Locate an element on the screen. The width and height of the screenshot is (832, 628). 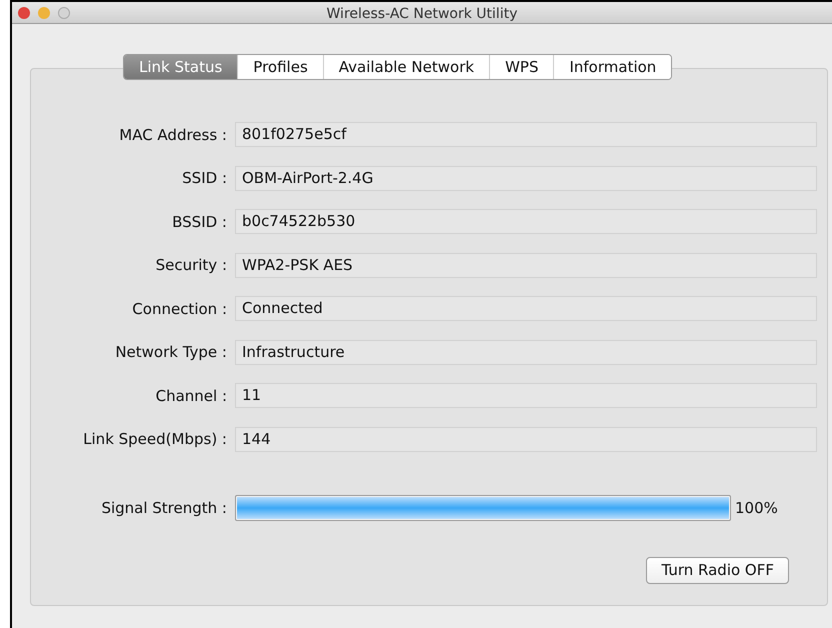
field-label: SSID : is located at coordinates (204, 178).